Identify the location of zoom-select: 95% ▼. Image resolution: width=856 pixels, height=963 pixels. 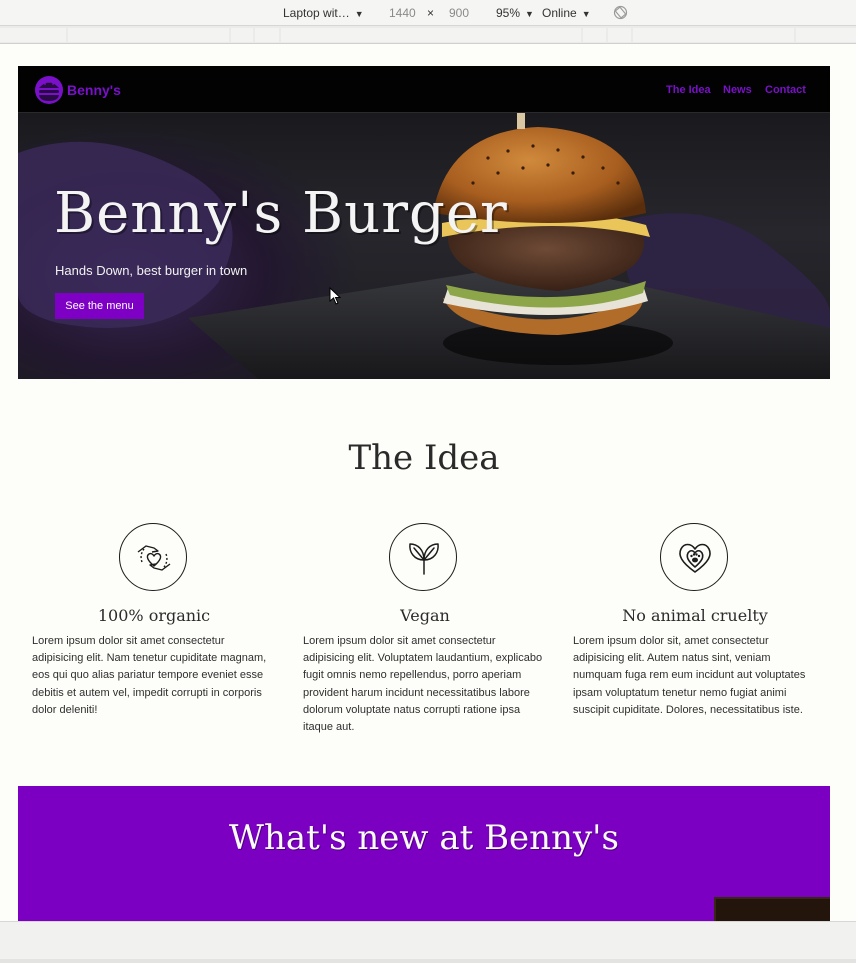
(515, 13).